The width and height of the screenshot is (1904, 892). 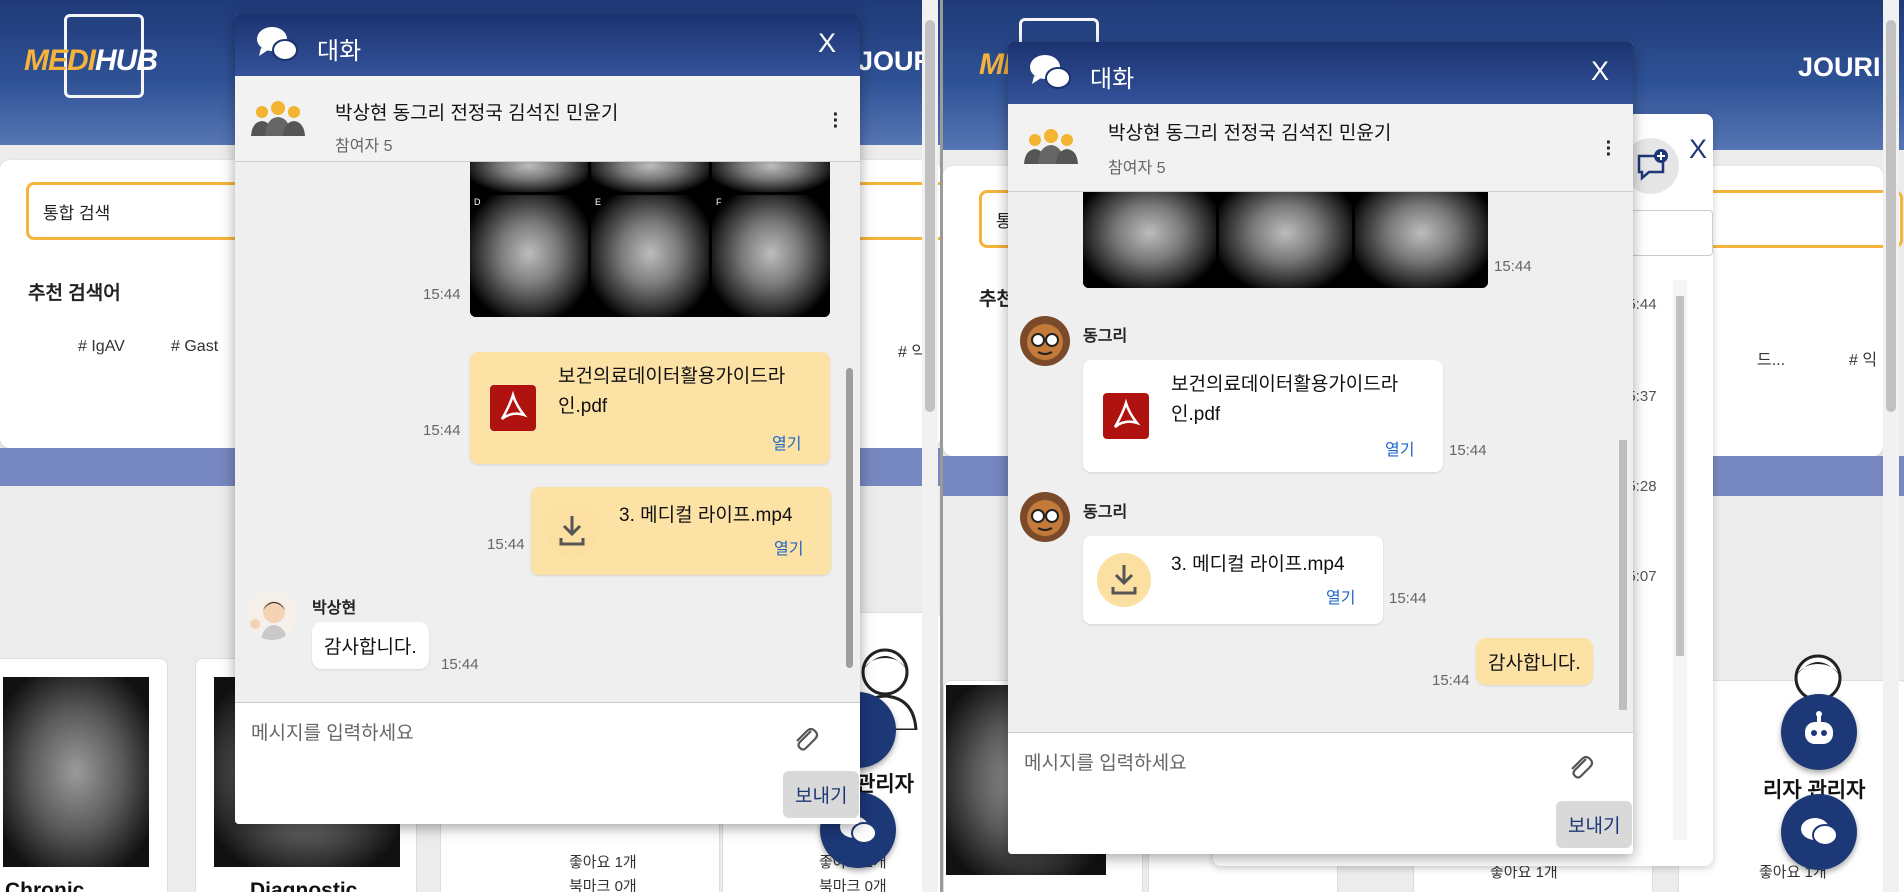 I want to click on article-card: Chronic, so click(x=84, y=775).